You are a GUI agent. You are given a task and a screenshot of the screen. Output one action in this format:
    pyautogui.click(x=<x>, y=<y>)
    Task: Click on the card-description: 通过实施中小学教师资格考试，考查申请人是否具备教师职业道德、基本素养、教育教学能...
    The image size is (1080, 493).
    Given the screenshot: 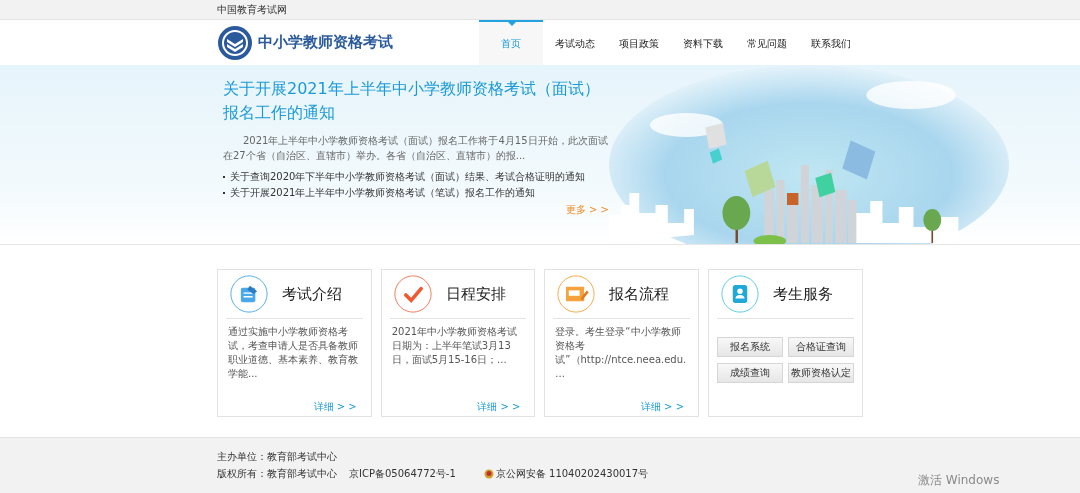 What is the action you would take?
    pyautogui.click(x=293, y=353)
    